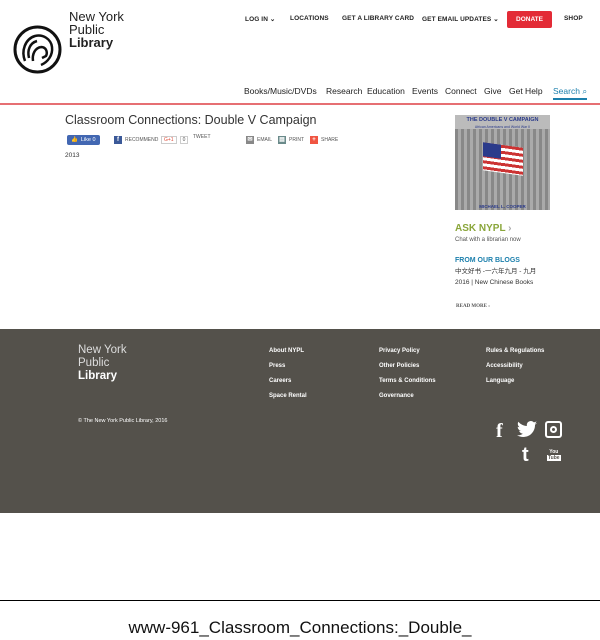 The image size is (600, 640). What do you see at coordinates (573, 18) in the screenshot?
I see `shop-link: SHOP` at bounding box center [573, 18].